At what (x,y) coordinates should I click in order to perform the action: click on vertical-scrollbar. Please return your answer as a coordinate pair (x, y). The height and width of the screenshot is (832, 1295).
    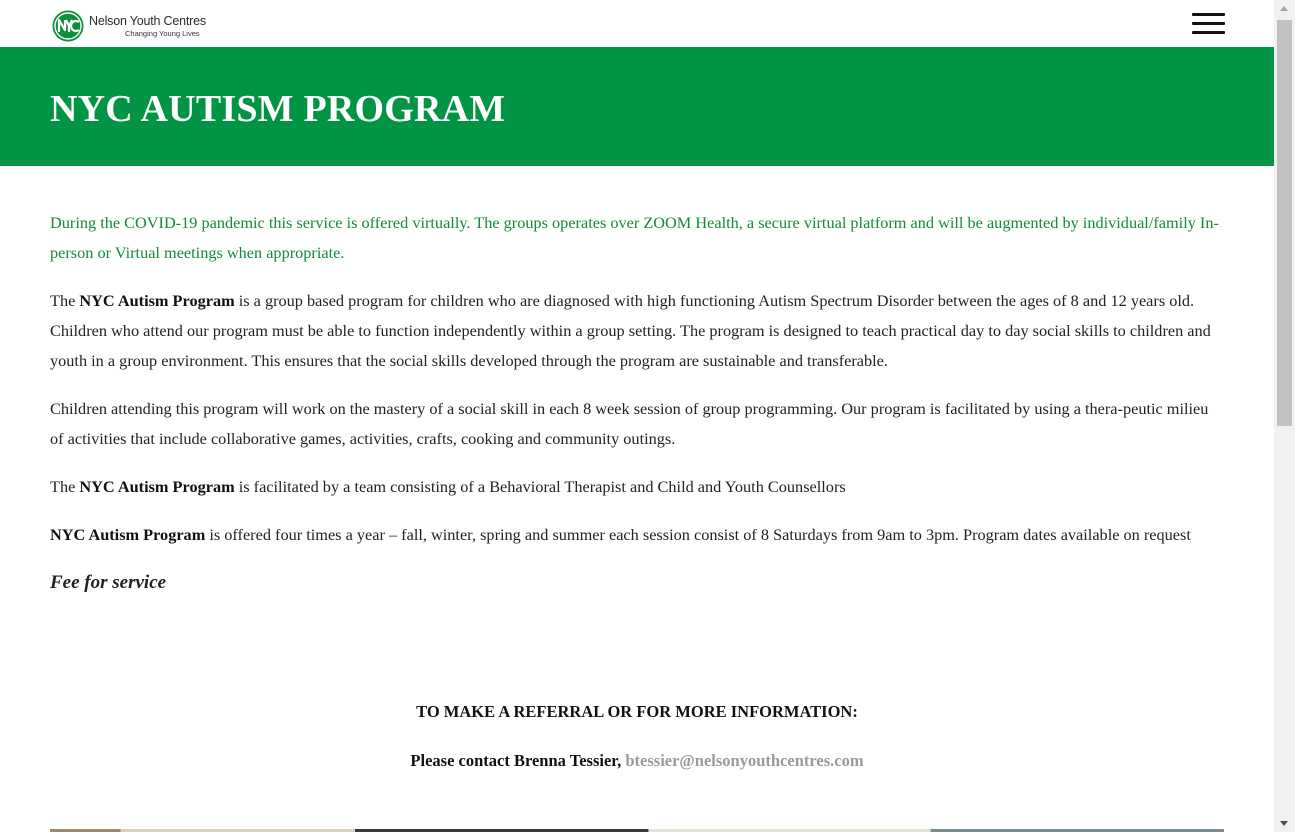
    Looking at the image, I should click on (1284, 416).